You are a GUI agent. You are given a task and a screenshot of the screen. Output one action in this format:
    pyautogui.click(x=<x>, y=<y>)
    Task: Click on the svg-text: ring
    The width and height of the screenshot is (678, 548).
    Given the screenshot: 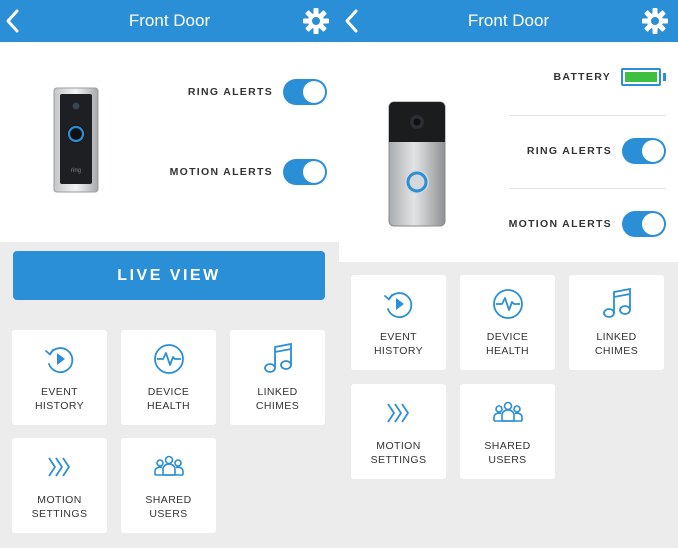 What is the action you would take?
    pyautogui.click(x=76, y=171)
    